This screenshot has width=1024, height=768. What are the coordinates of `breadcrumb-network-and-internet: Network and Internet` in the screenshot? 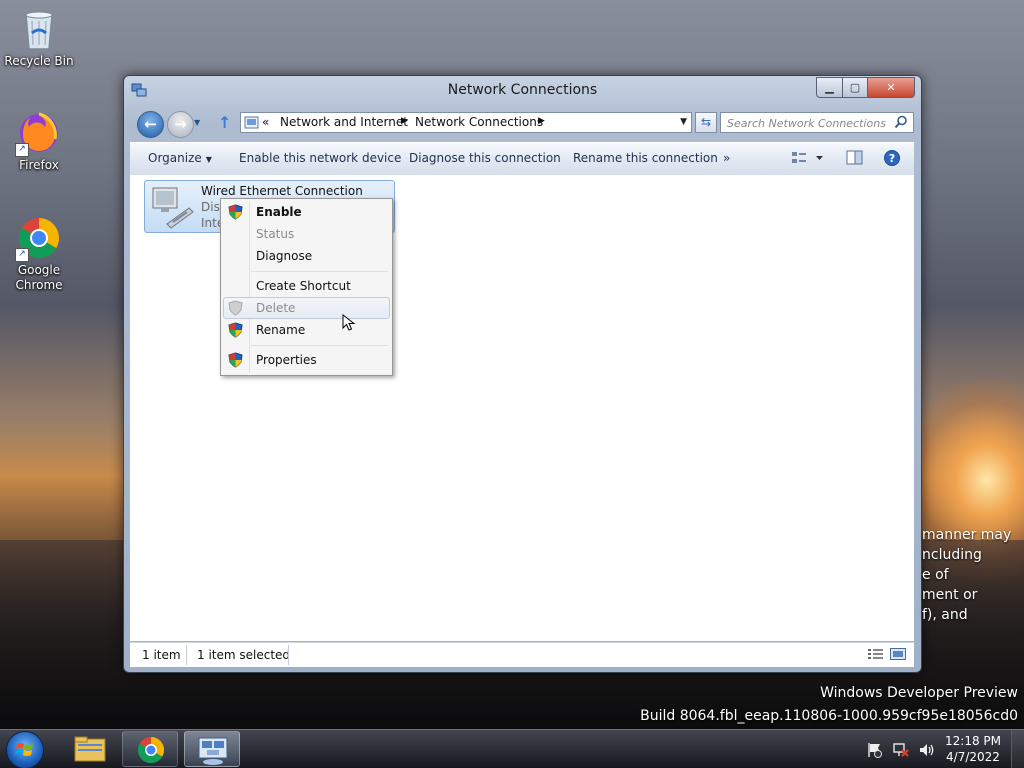 It's located at (344, 122).